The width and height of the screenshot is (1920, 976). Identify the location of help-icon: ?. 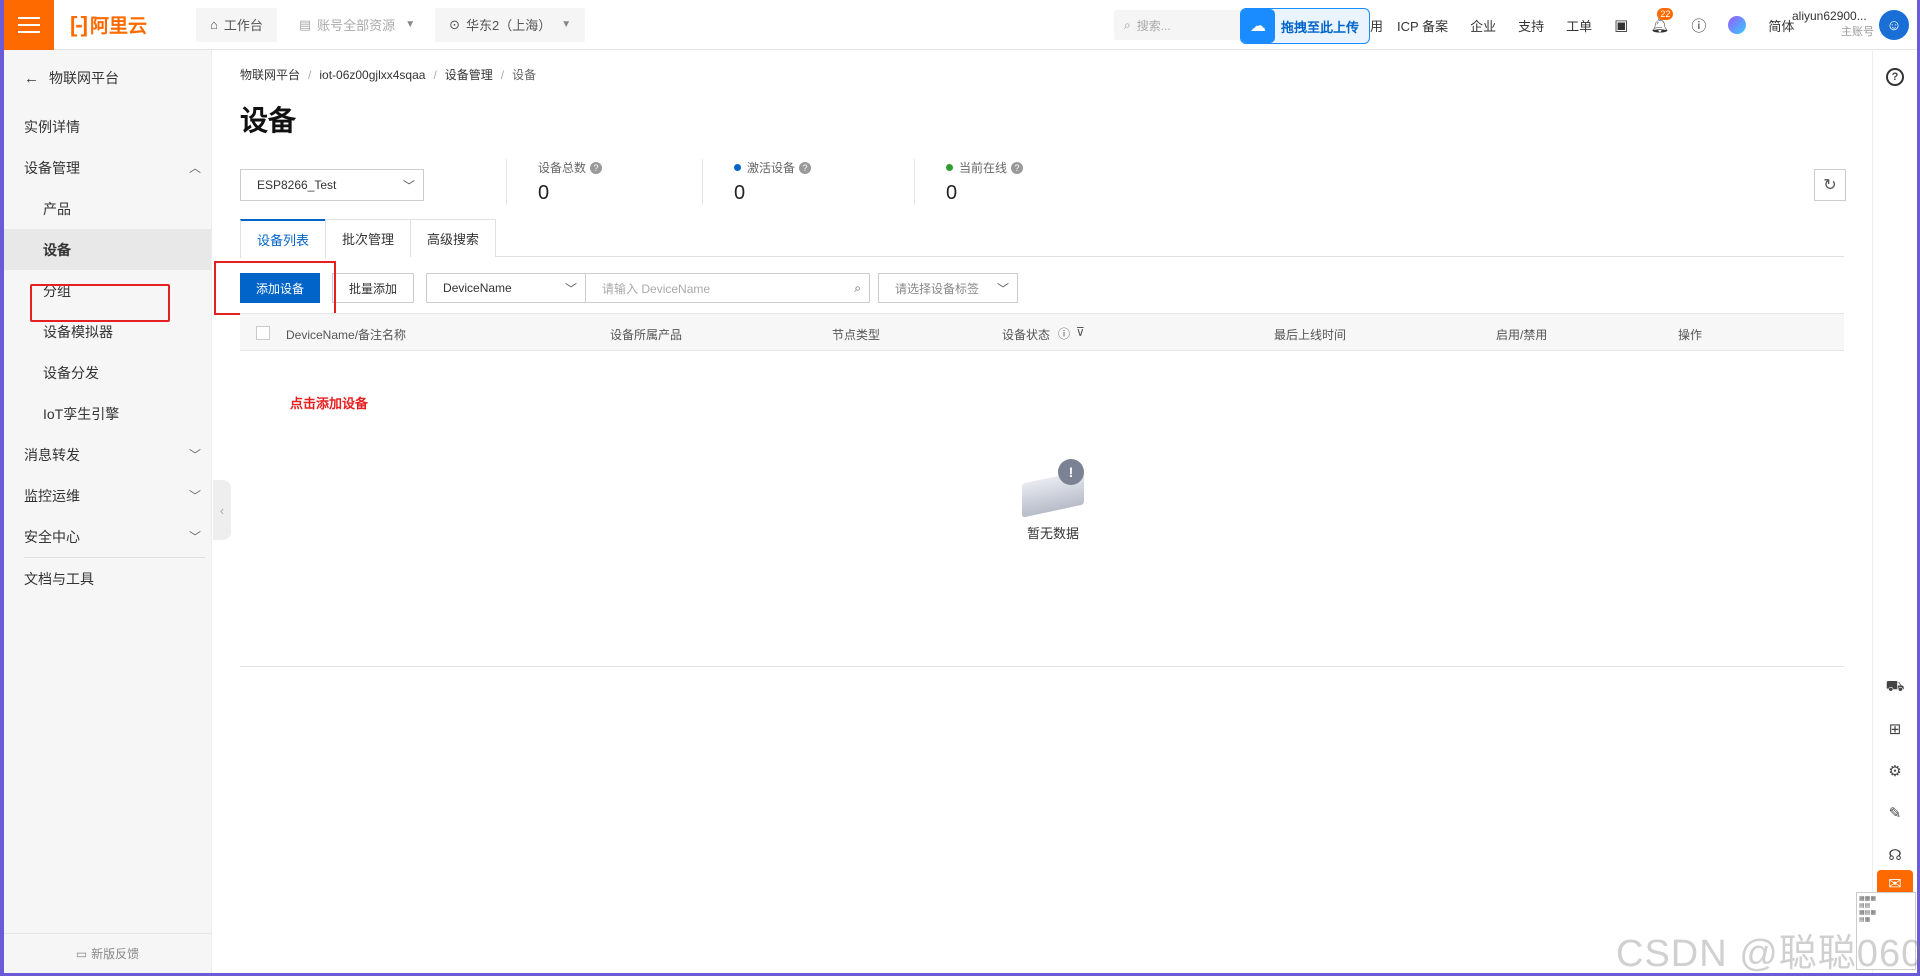
(1895, 77).